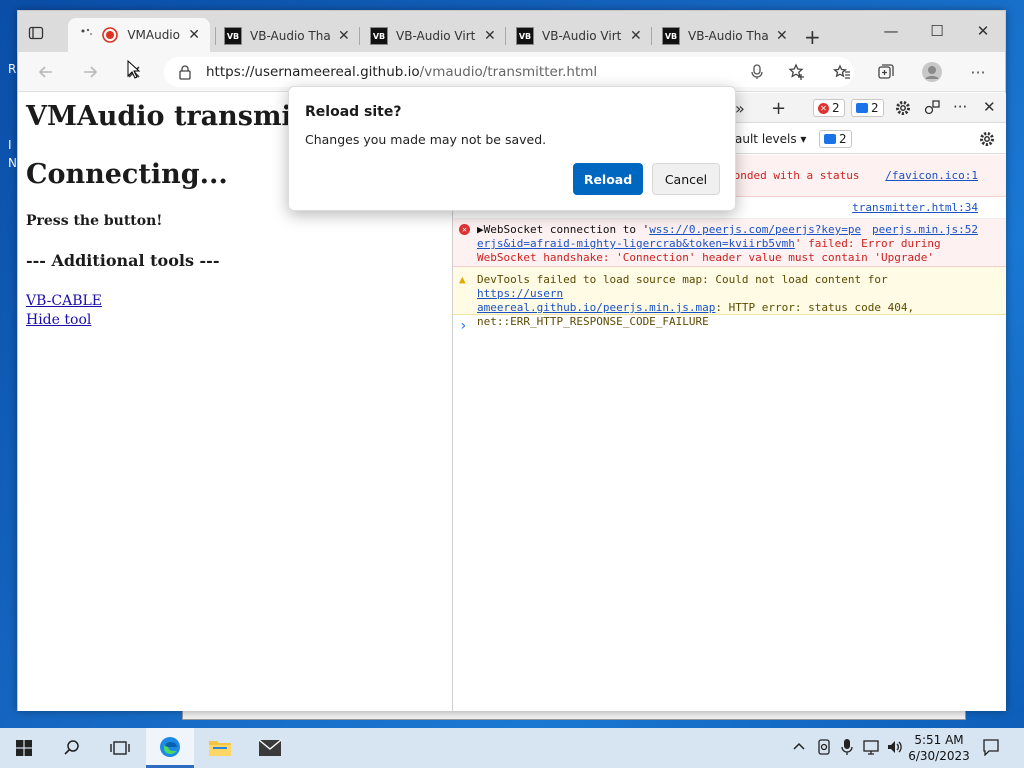  I want to click on console-text: : HTTP error: status code 404,, so click(815, 307).